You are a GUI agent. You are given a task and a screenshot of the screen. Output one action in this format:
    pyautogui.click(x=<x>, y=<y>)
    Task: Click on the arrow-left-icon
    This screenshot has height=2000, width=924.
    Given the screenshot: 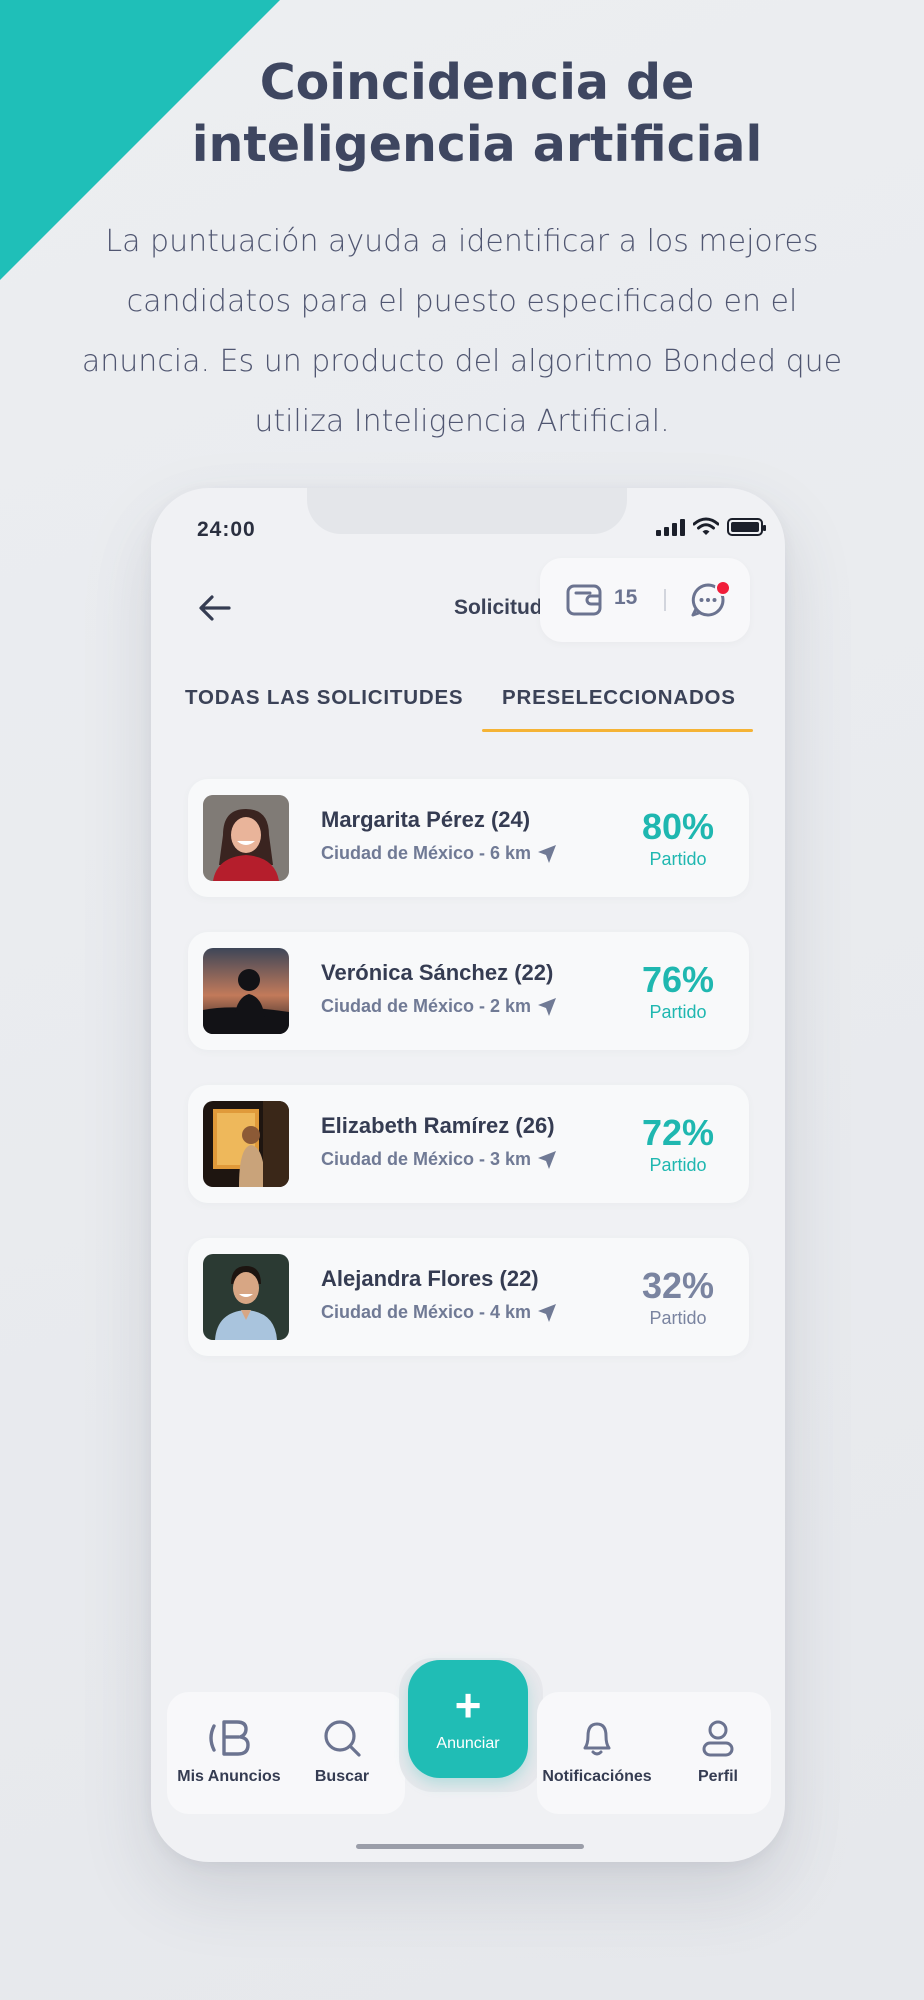 What is the action you would take?
    pyautogui.click(x=215, y=608)
    